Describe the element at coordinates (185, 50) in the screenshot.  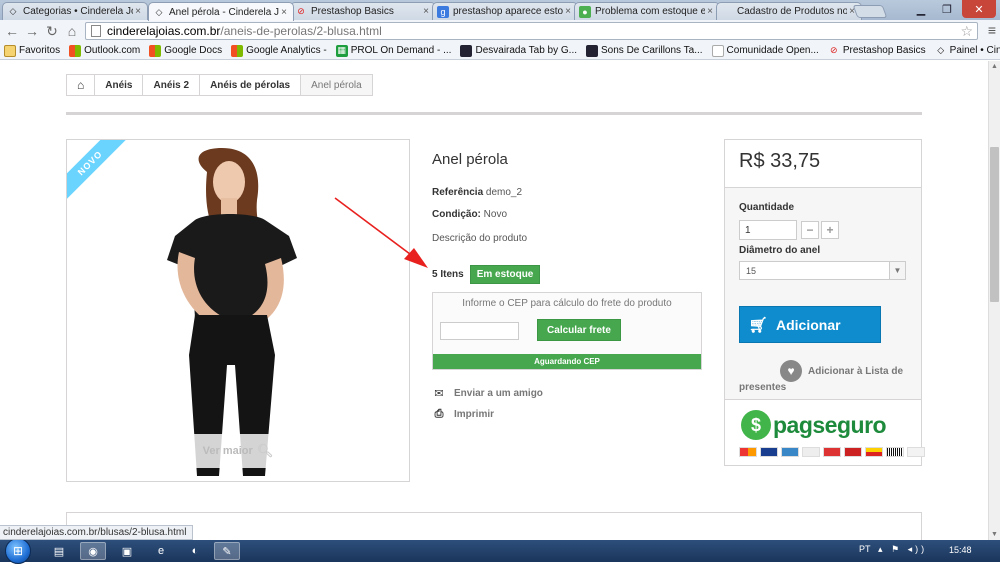
I see `bookmark-google-docs: Google Docs` at that location.